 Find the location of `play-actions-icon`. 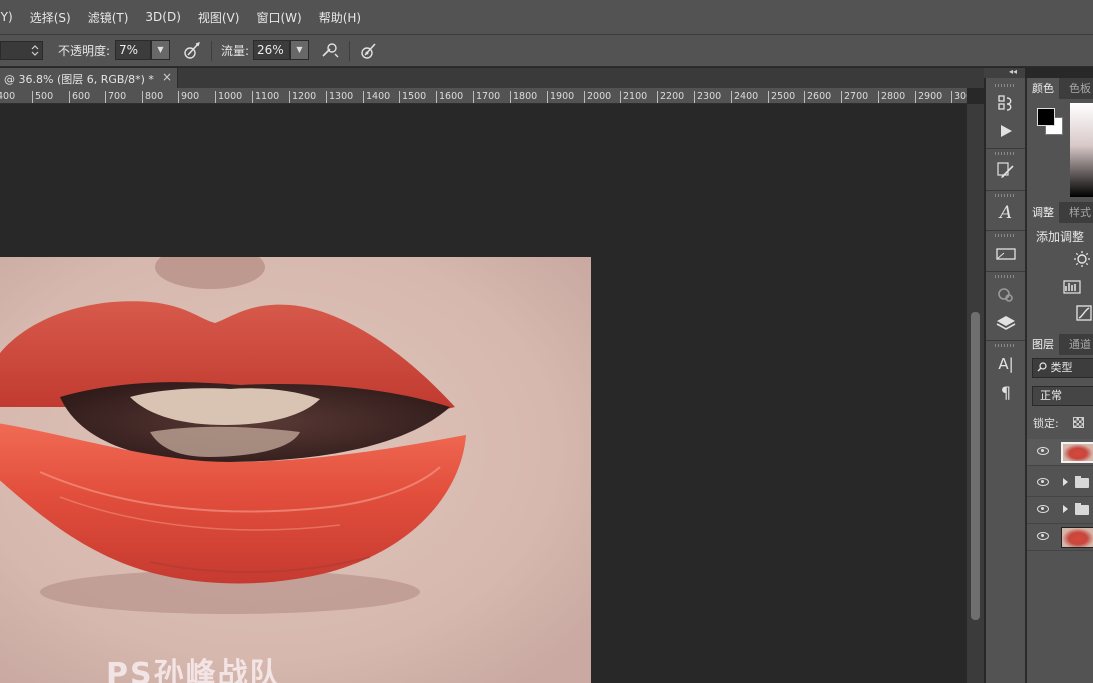

play-actions-icon is located at coordinates (1006, 131).